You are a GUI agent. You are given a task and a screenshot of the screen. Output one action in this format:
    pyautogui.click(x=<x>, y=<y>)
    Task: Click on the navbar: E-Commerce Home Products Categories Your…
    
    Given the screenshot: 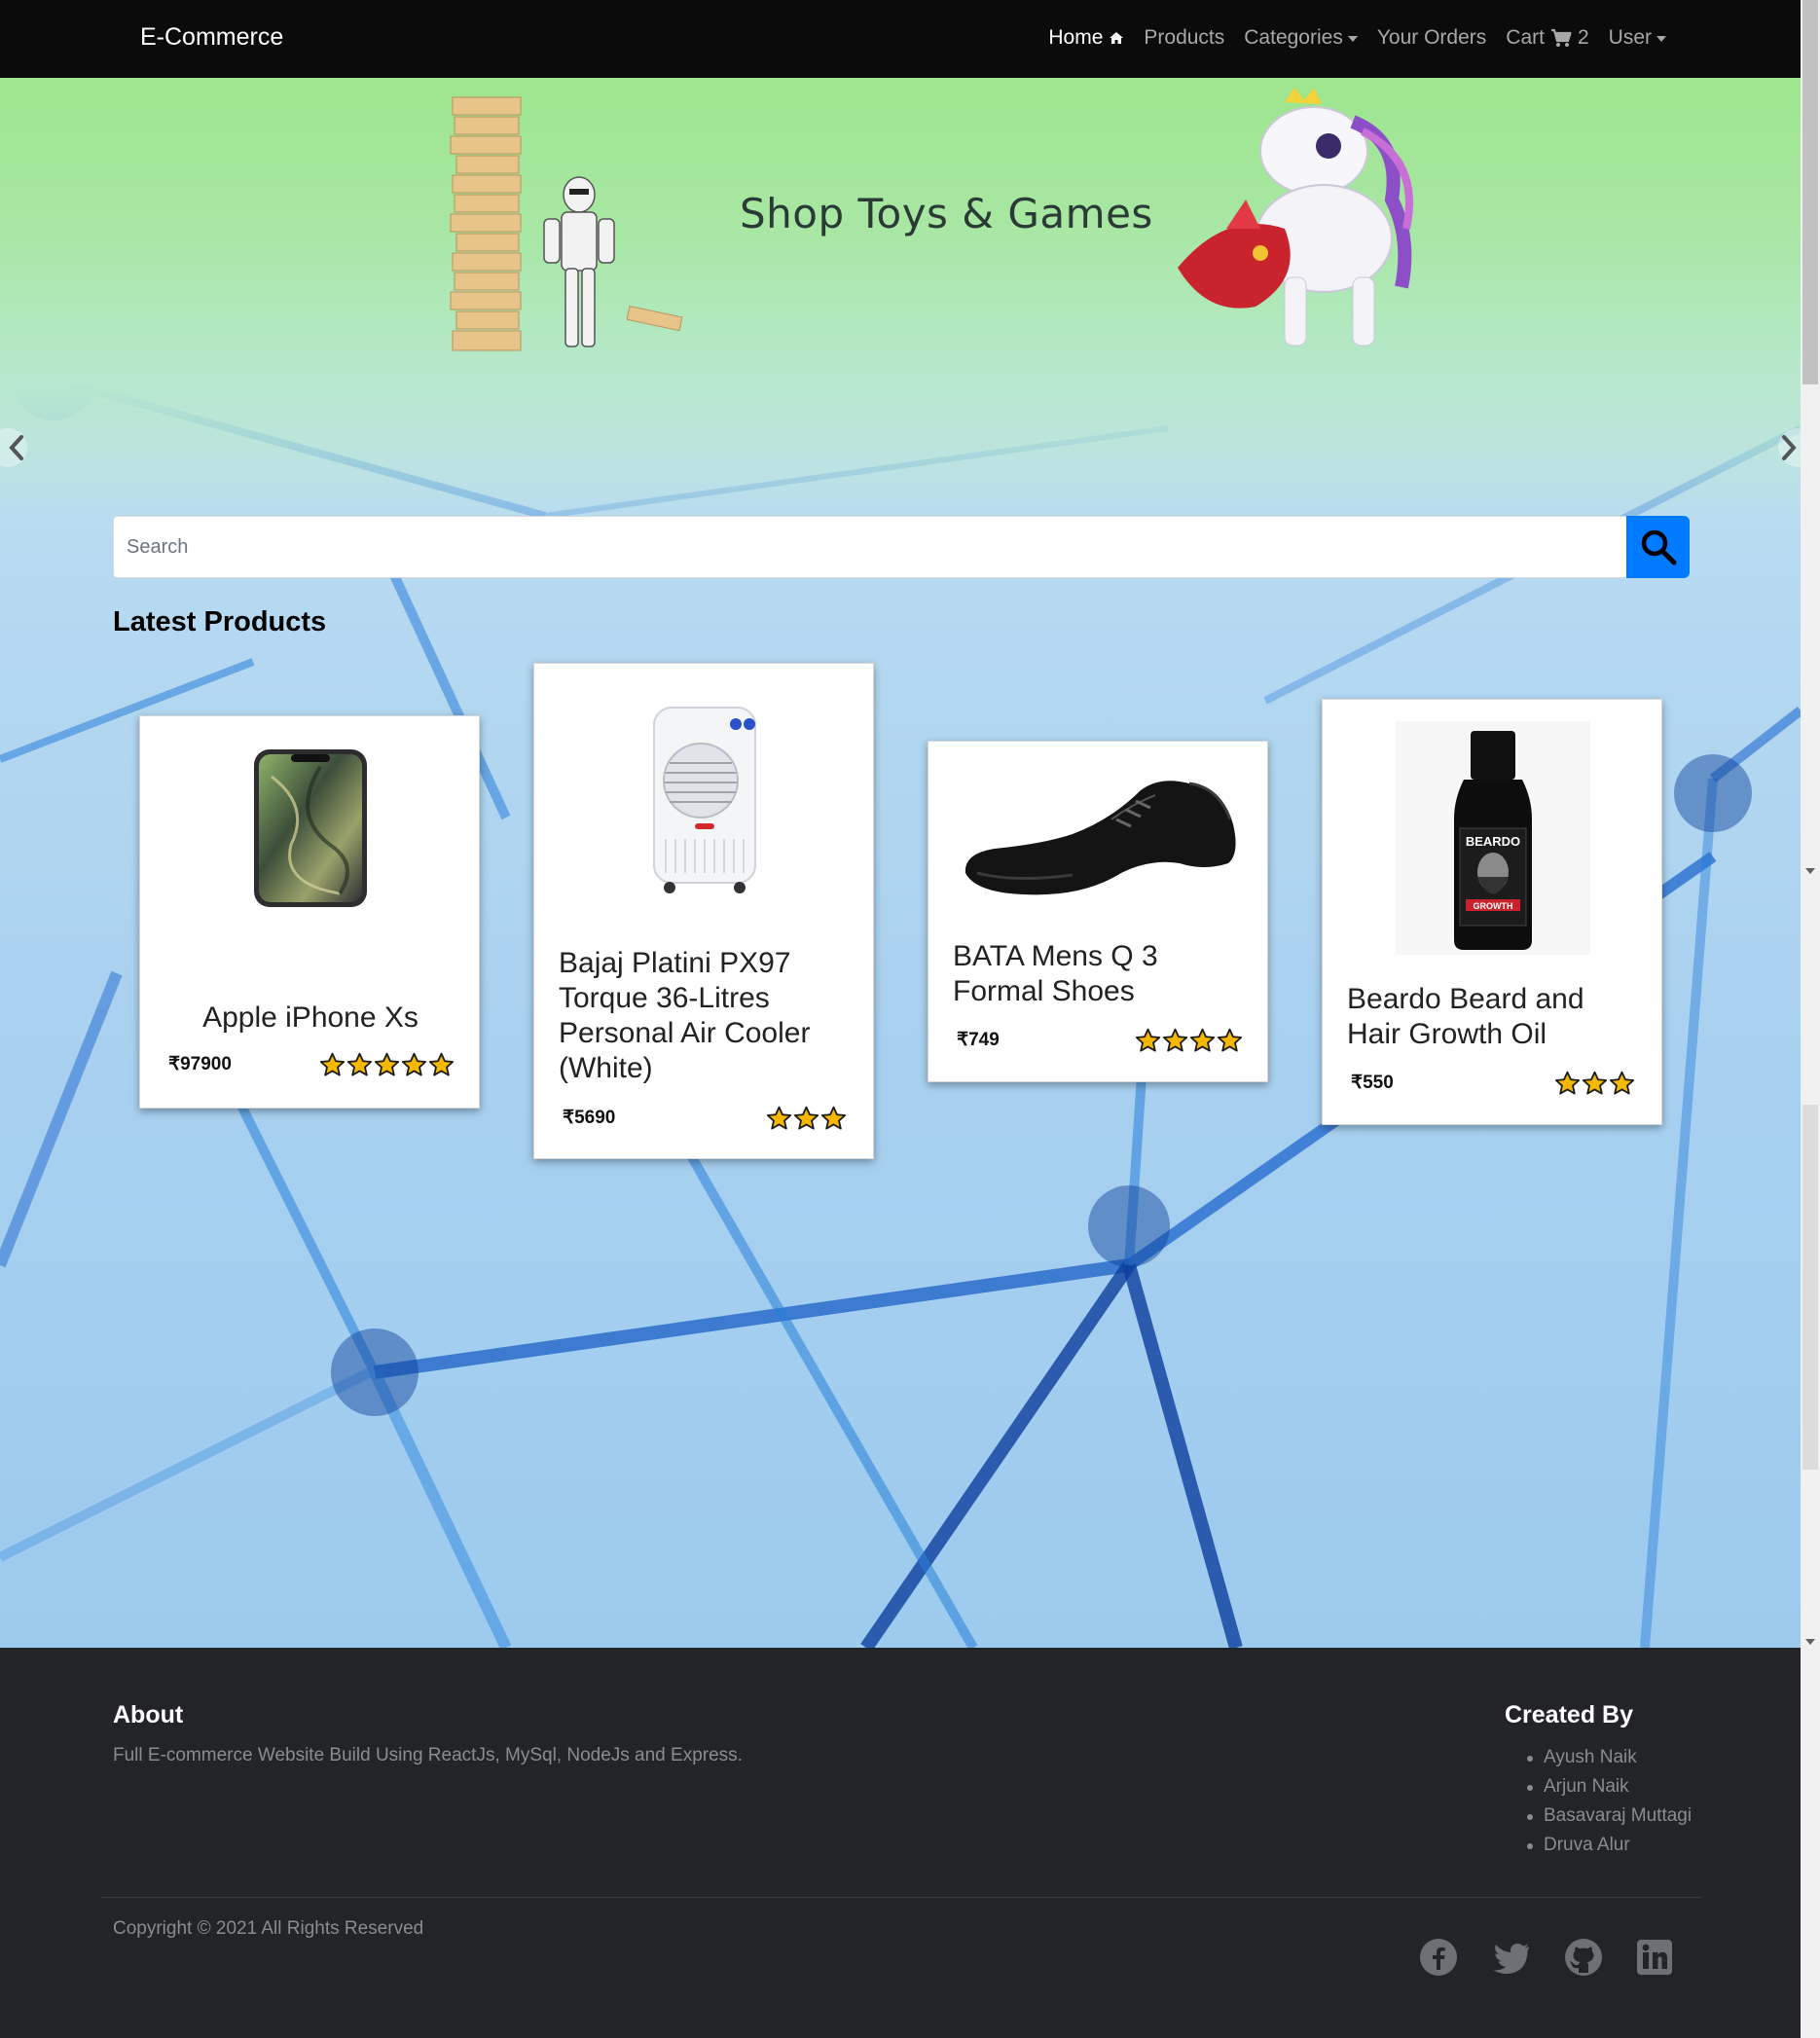 What is the action you would take?
    pyautogui.click(x=900, y=39)
    